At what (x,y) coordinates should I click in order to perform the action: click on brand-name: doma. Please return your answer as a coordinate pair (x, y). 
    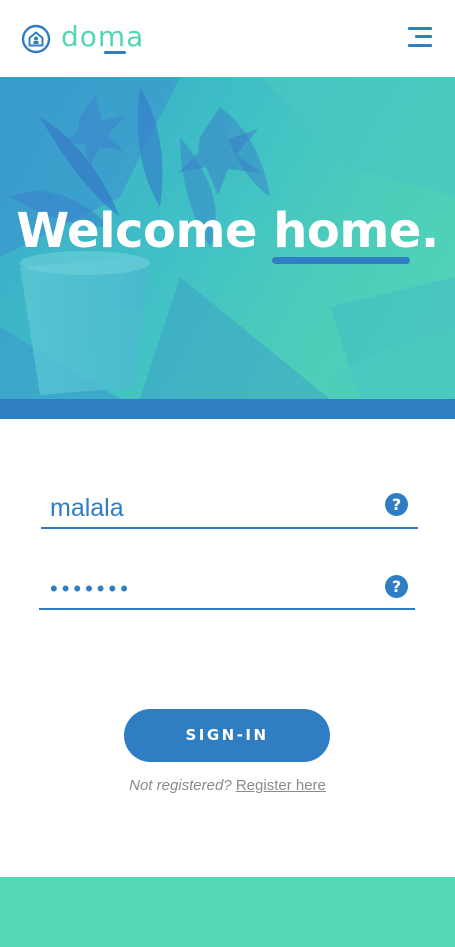
    Looking at the image, I should click on (103, 37).